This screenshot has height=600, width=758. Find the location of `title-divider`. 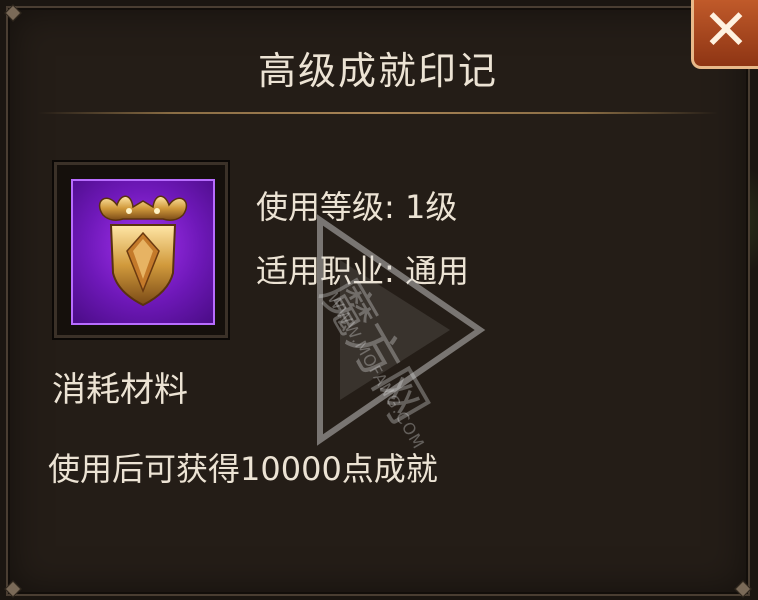

title-divider is located at coordinates (378, 113).